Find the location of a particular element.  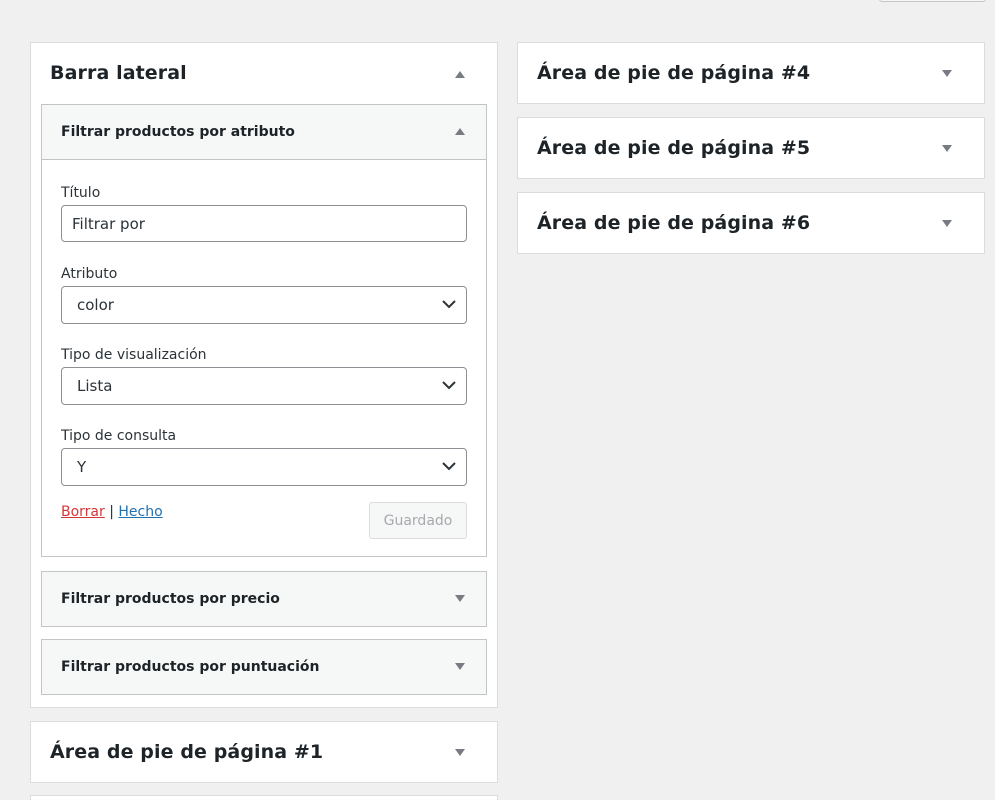

widget-title: Filtrar productos por precio is located at coordinates (170, 599).